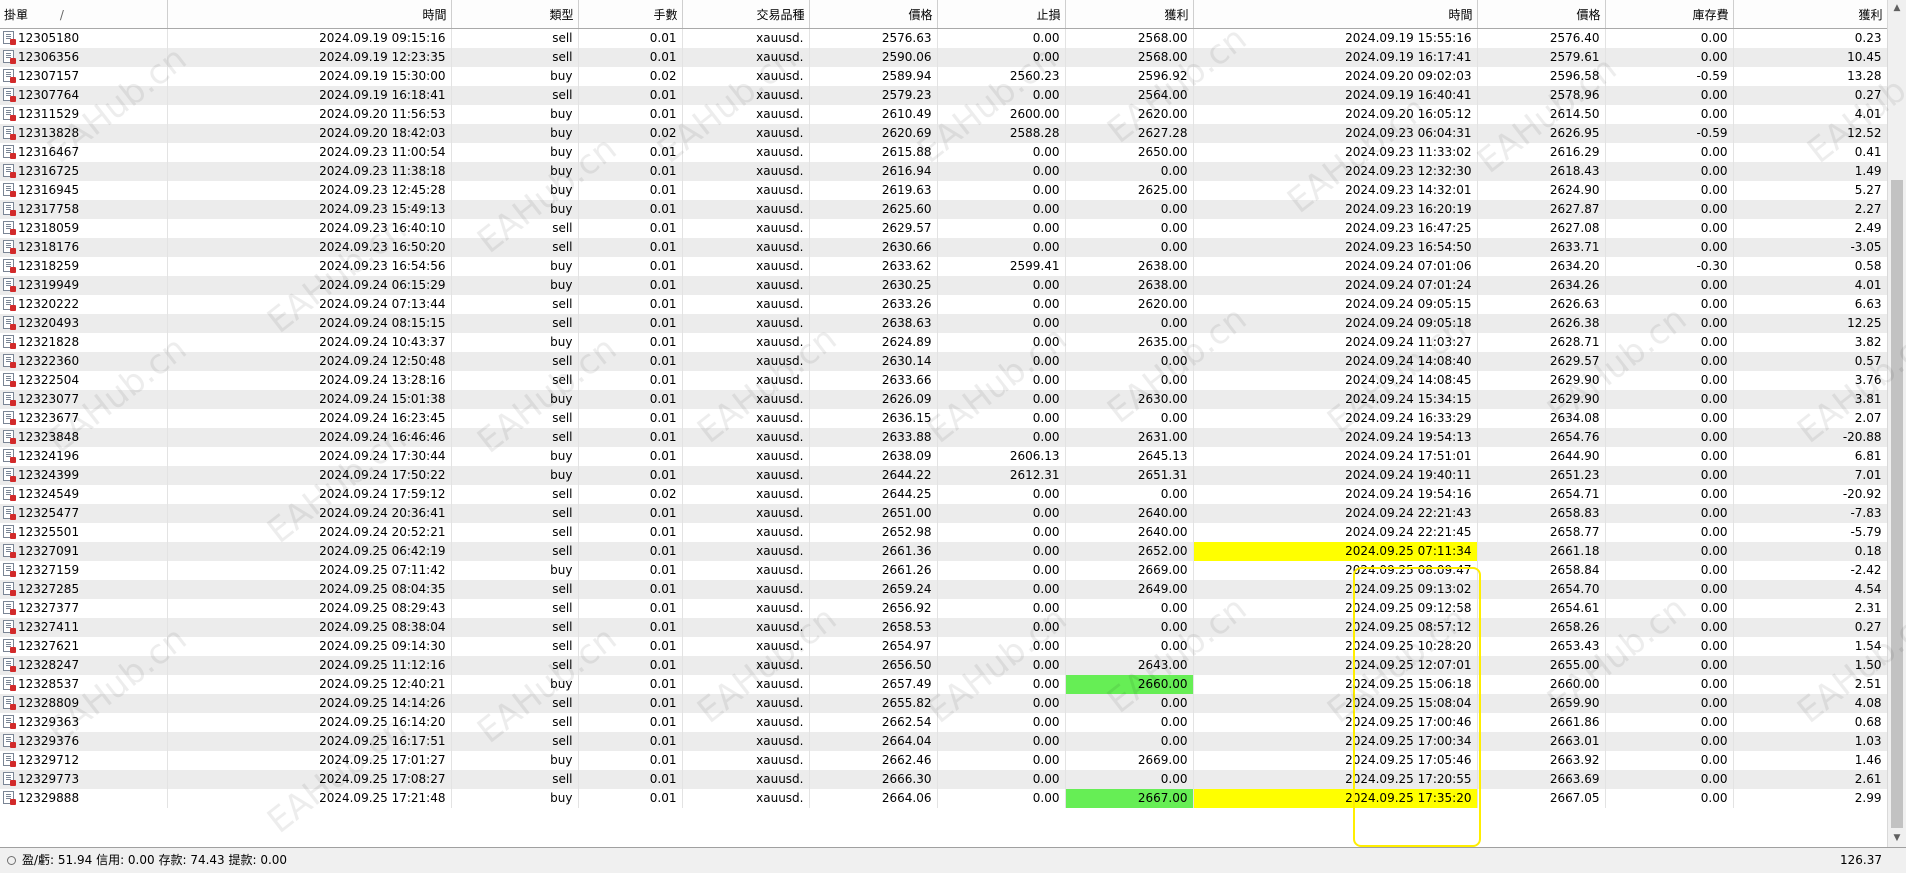  What do you see at coordinates (1541, 323) in the screenshot?
I see `cell-close-price: 2626.38` at bounding box center [1541, 323].